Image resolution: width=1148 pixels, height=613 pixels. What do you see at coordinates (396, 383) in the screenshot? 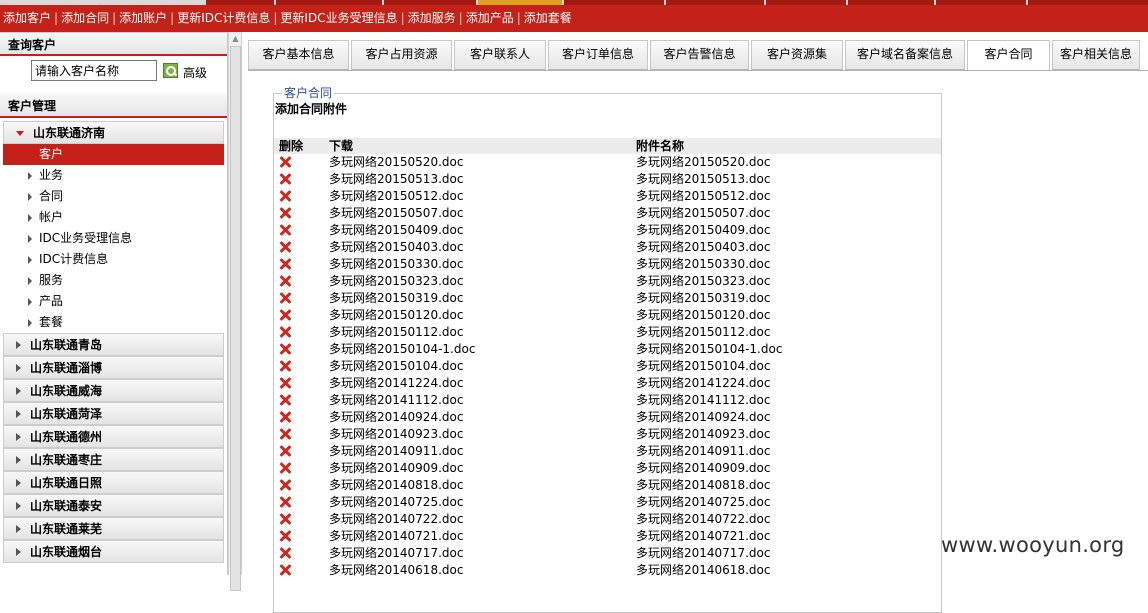
I see `download-link: 多玩网络20141224.doc` at bounding box center [396, 383].